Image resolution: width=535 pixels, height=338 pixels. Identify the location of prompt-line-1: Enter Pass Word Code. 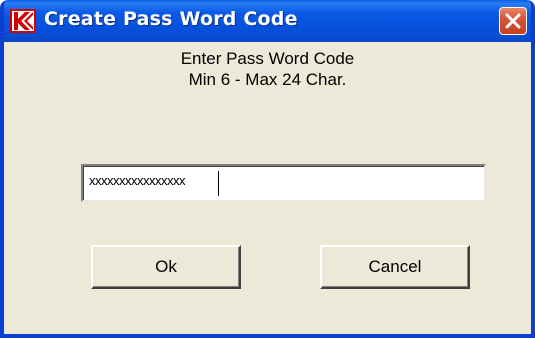
(267, 58).